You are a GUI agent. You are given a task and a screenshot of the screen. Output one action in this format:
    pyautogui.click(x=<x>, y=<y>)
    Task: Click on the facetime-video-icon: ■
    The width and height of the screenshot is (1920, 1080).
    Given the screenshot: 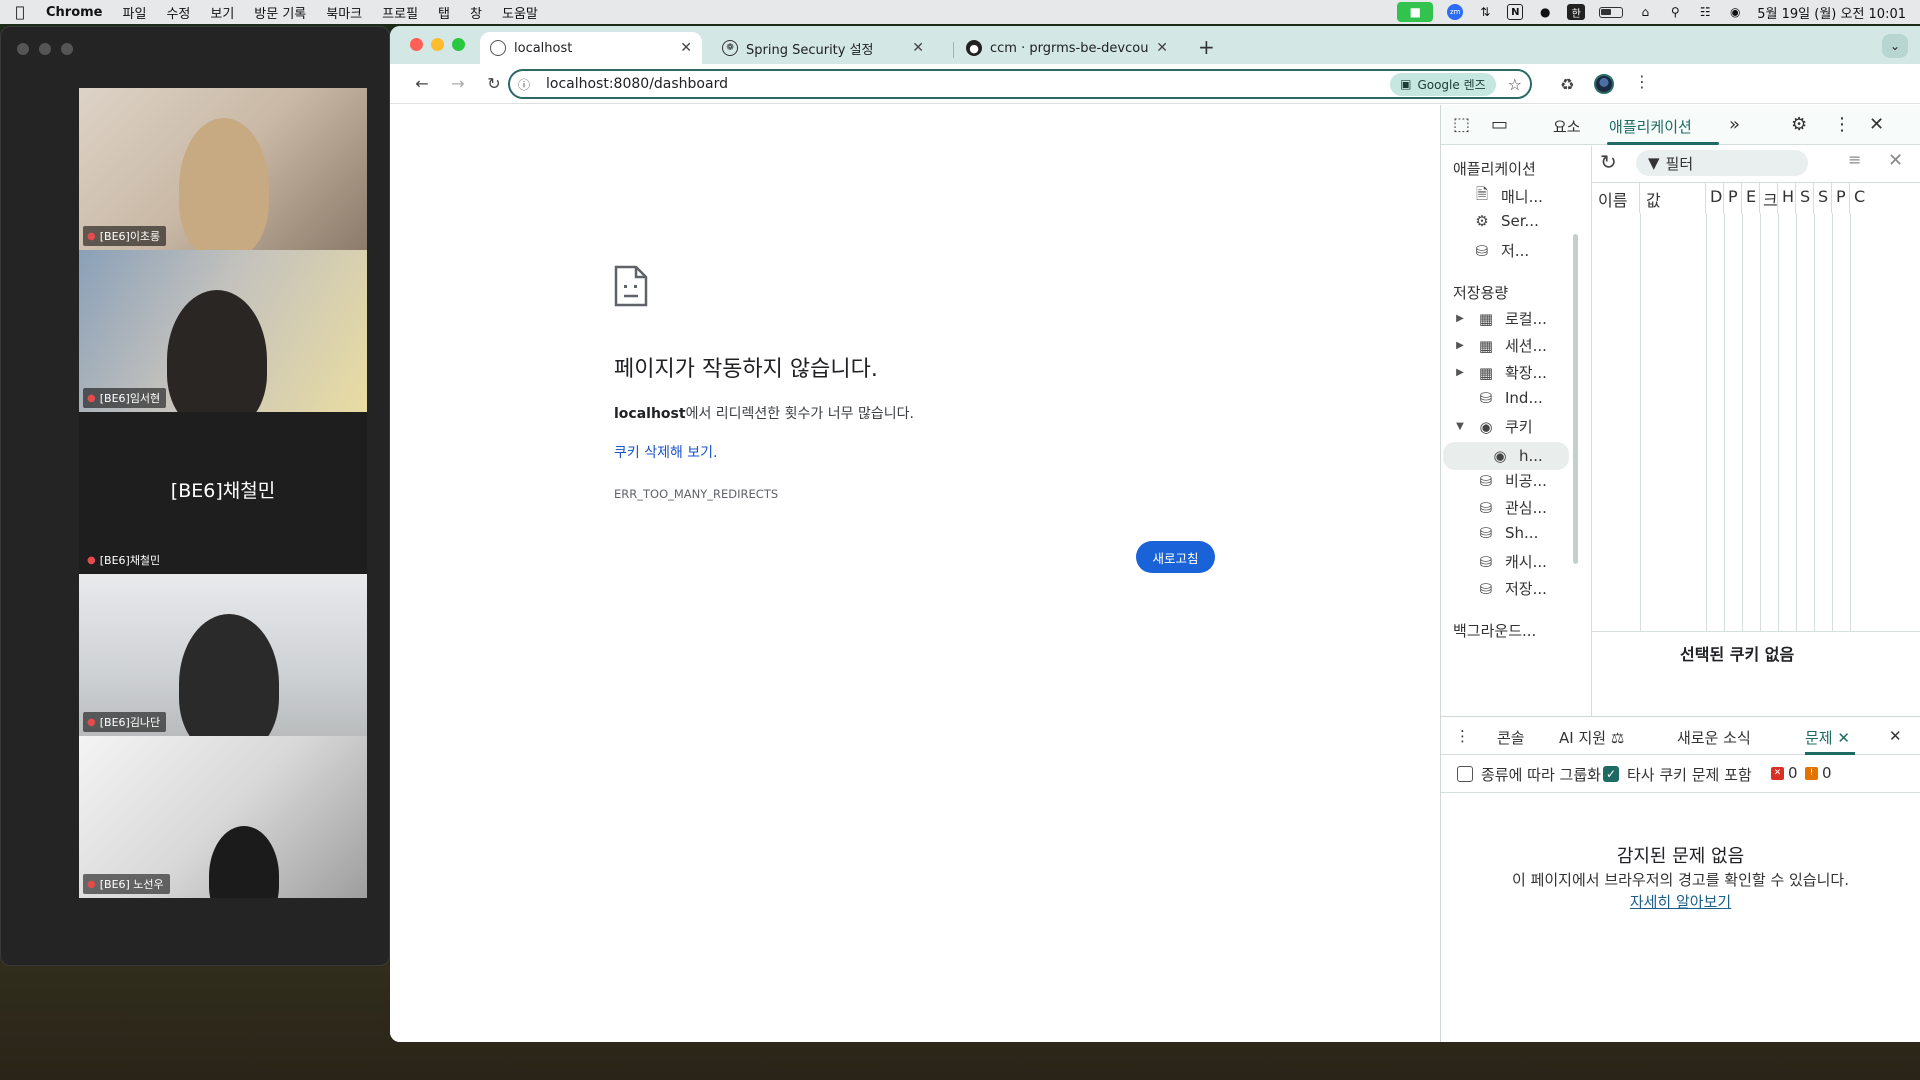 What is the action you would take?
    pyautogui.click(x=1415, y=12)
    